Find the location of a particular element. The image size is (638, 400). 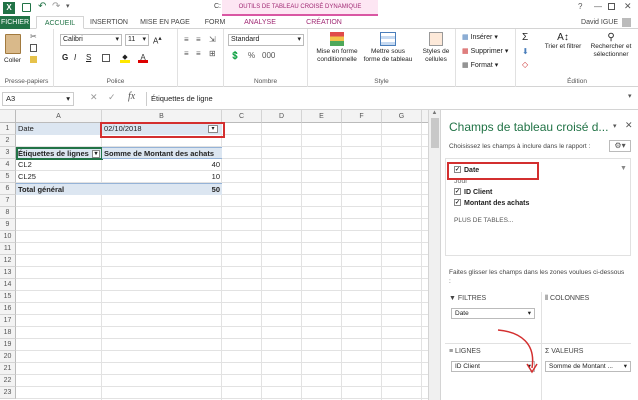

cell-a6-total: Total général is located at coordinates (59, 189).